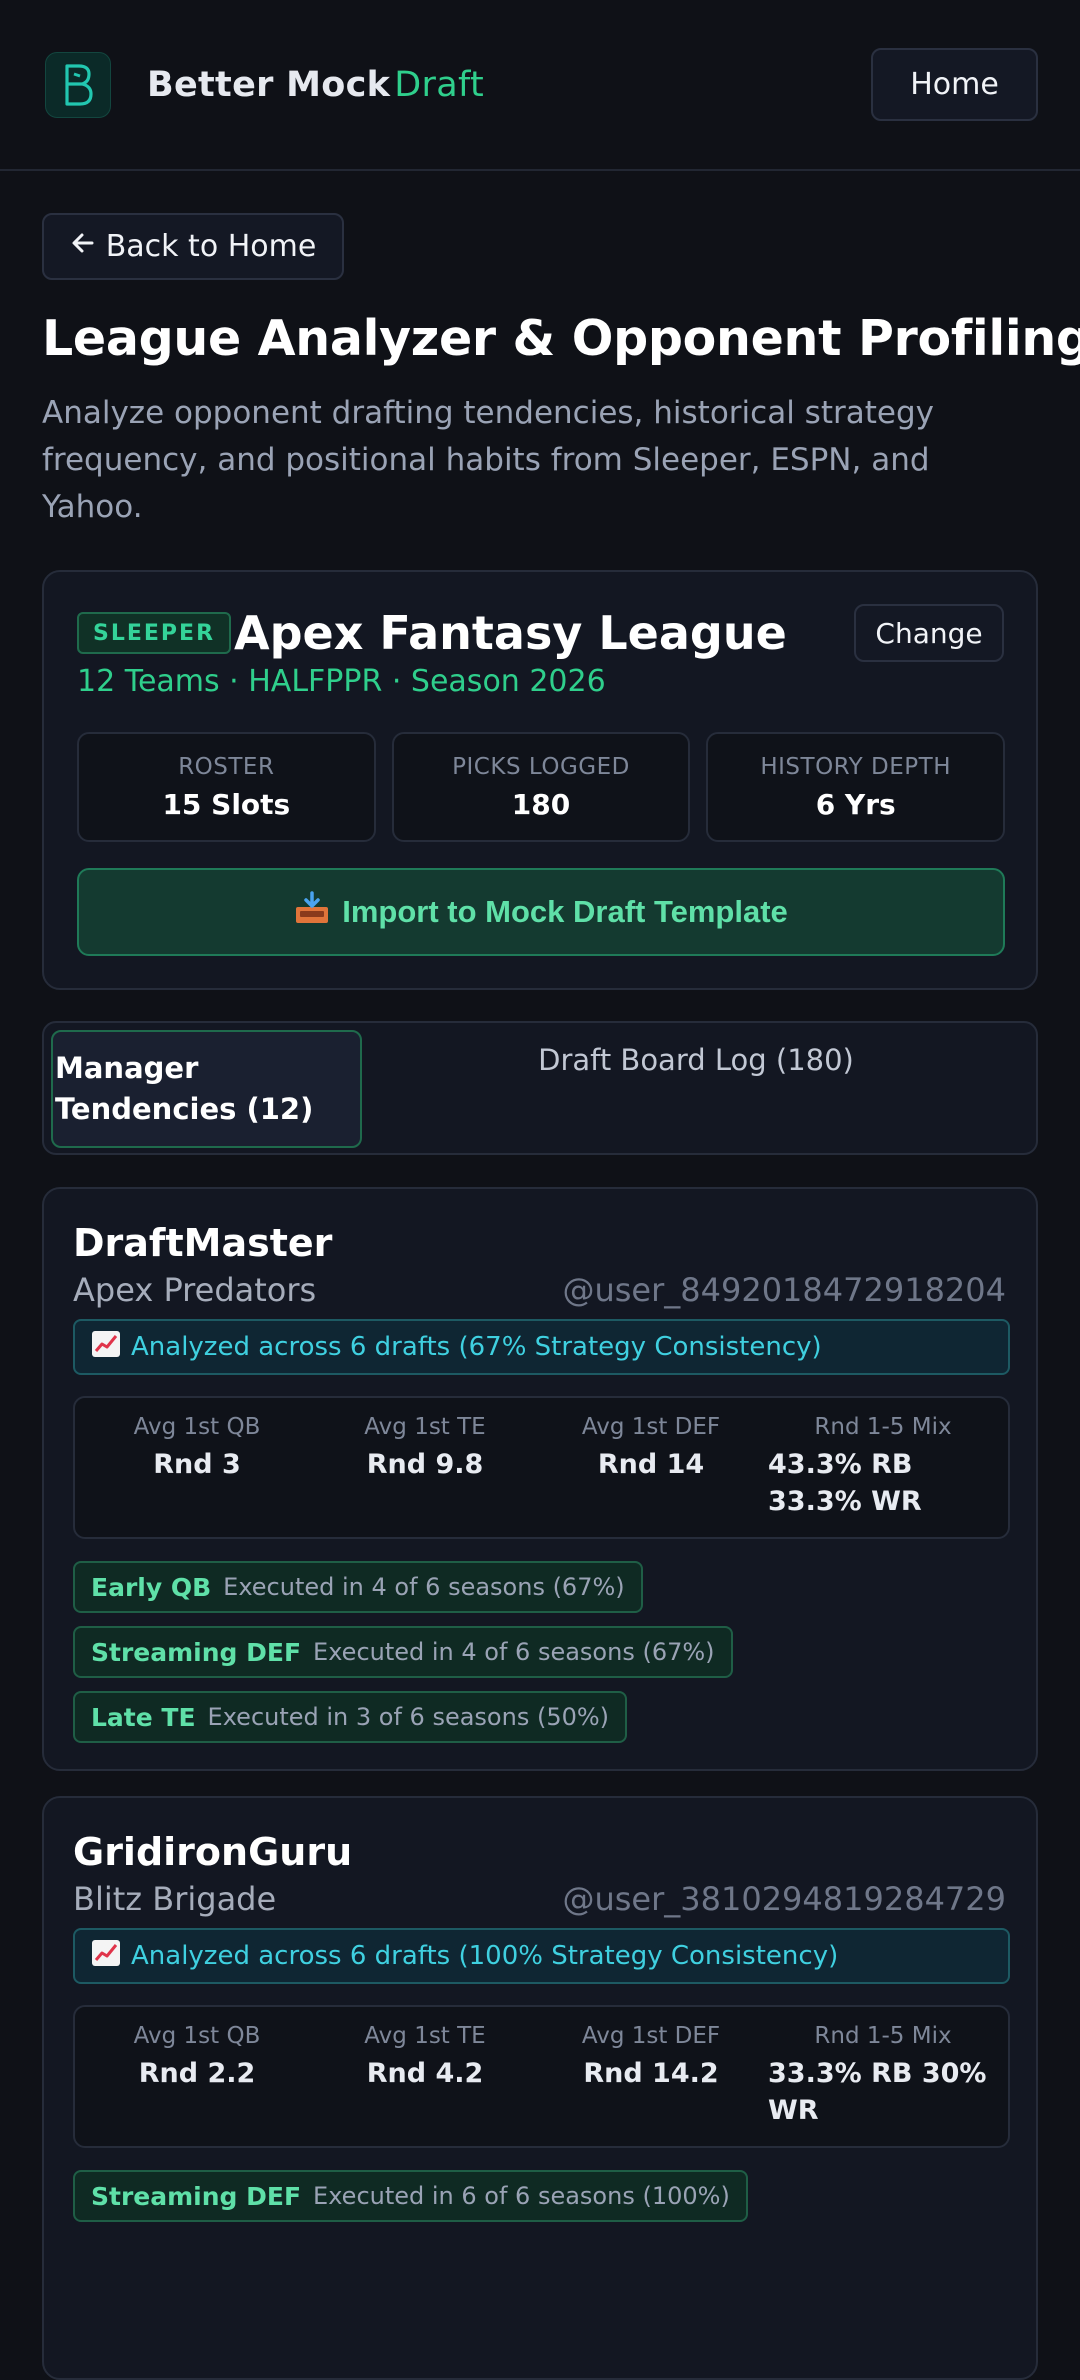 The height and width of the screenshot is (2380, 1080). I want to click on metric-avg-1st-qb: Avg 1st QB Rnd 2.2, so click(197, 2057).